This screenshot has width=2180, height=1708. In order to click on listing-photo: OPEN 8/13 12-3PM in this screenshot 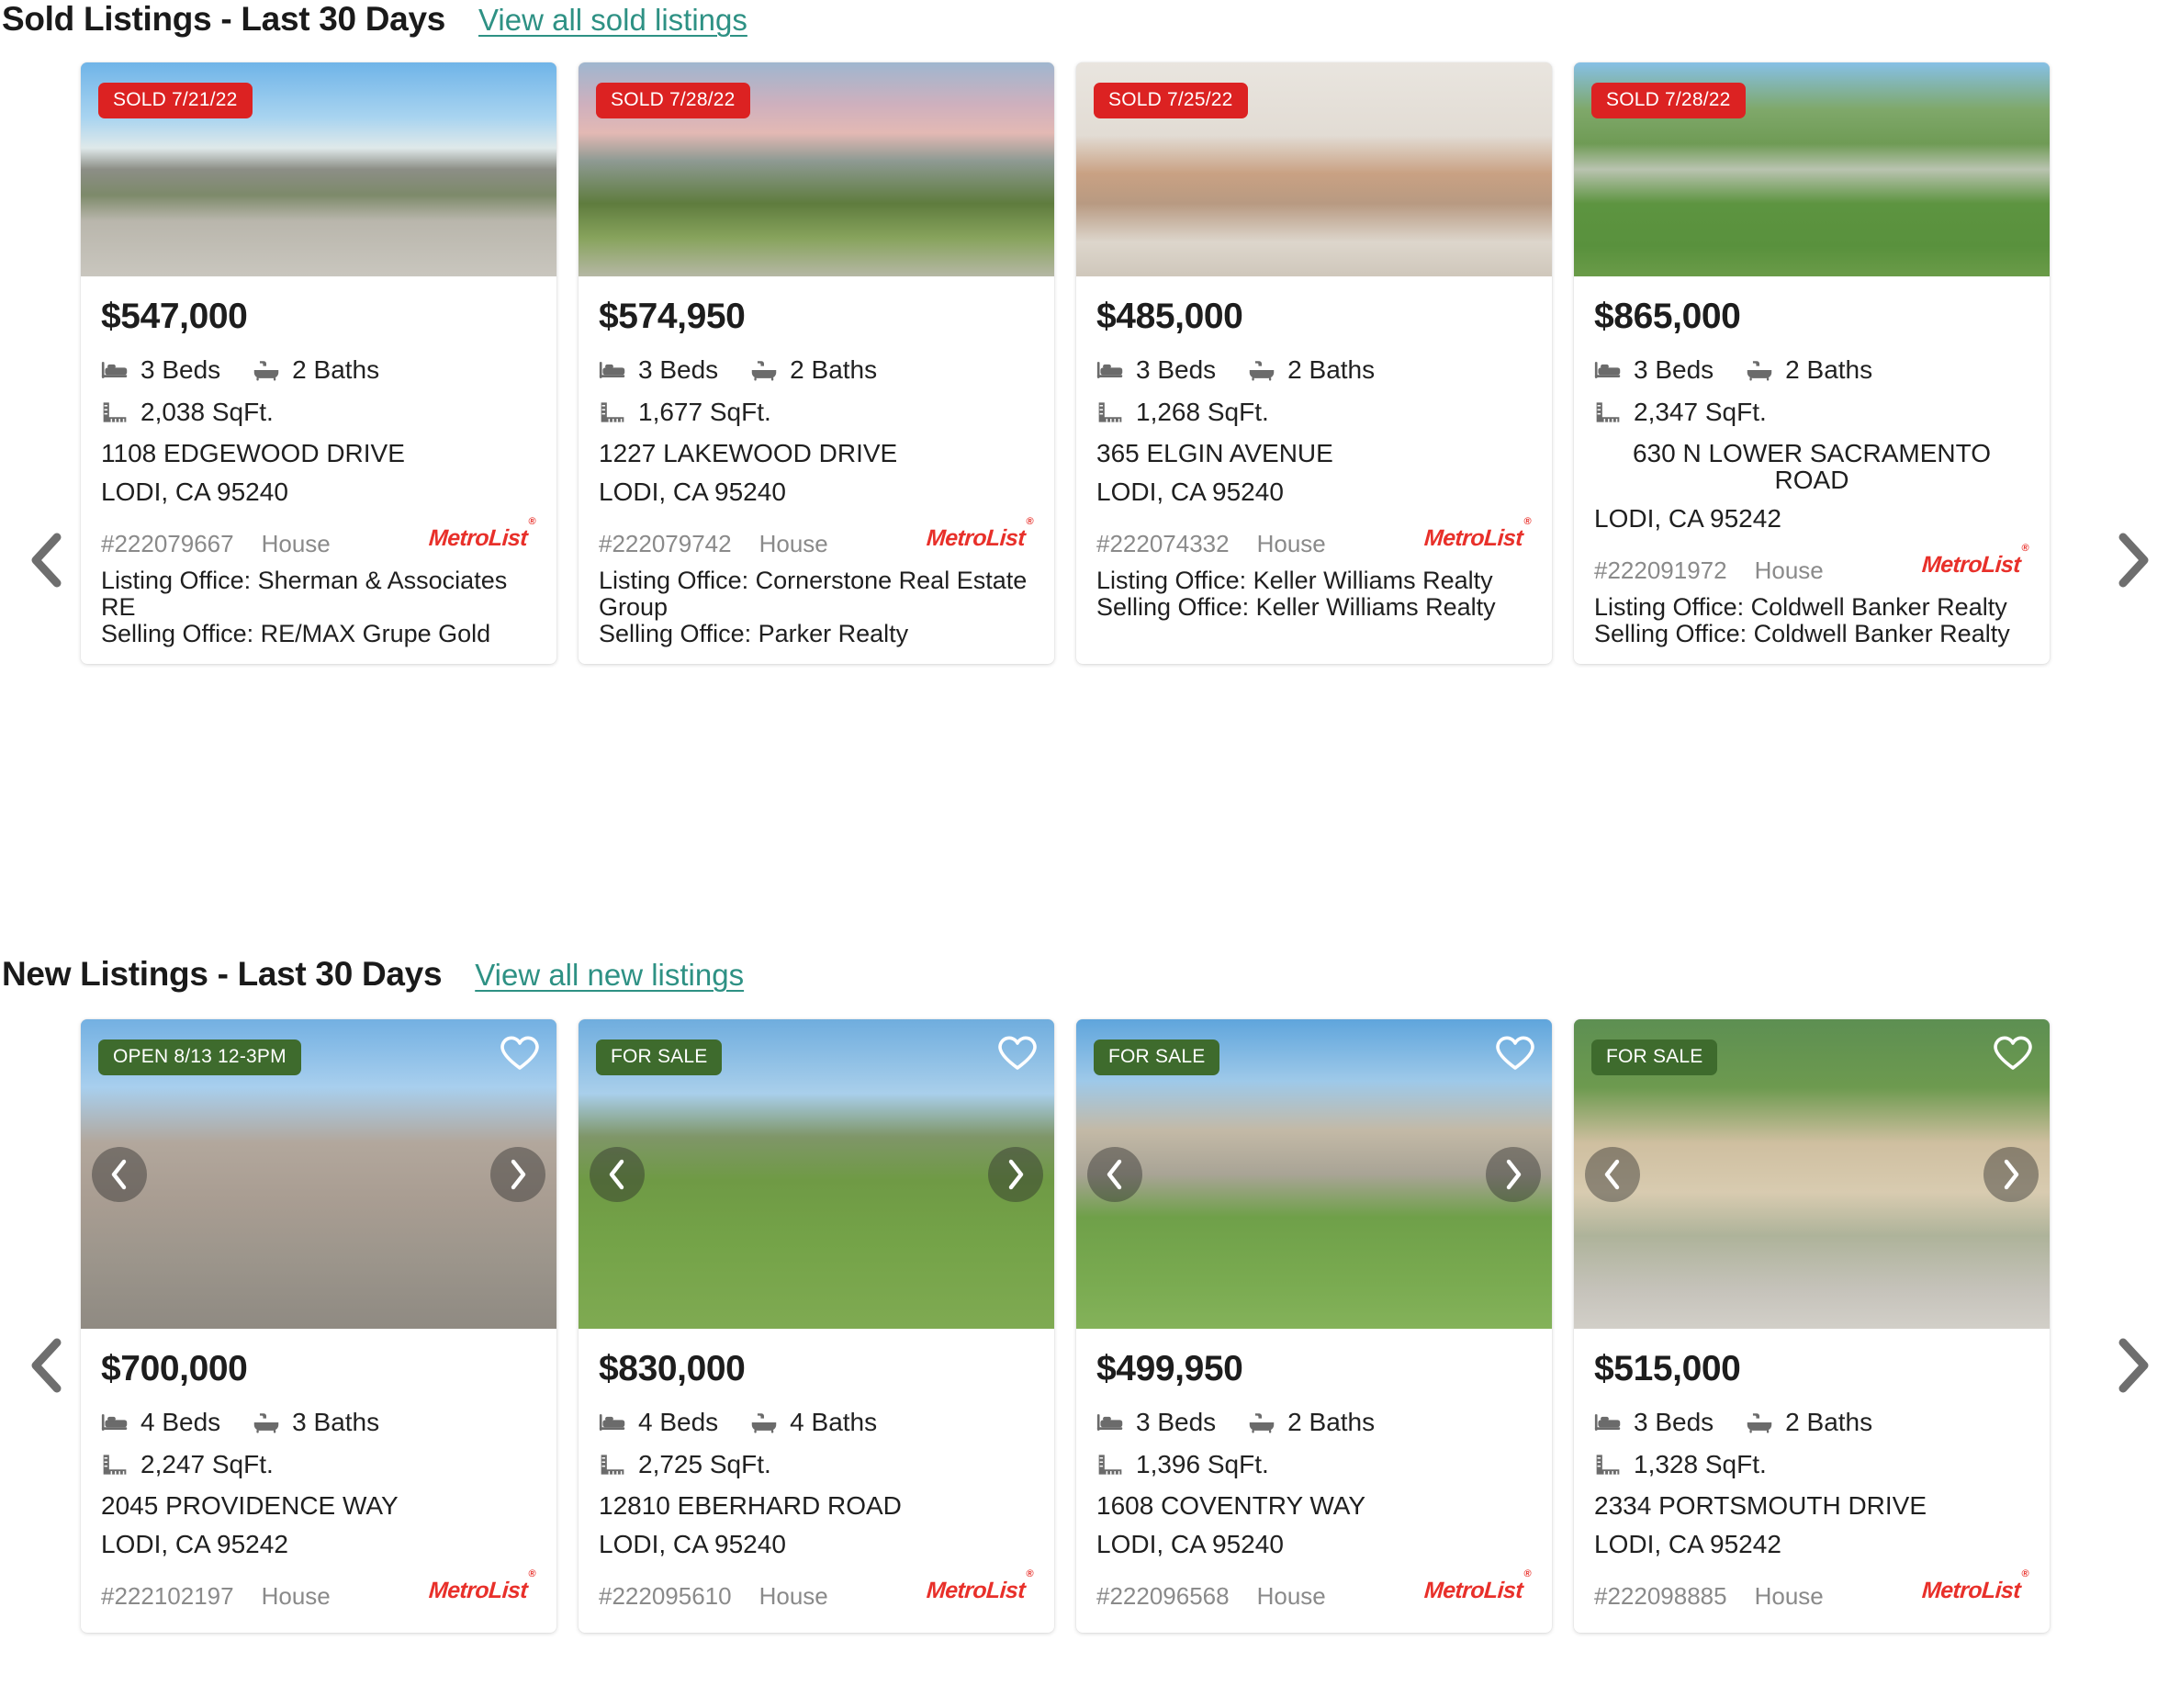, I will do `click(318, 1174)`.